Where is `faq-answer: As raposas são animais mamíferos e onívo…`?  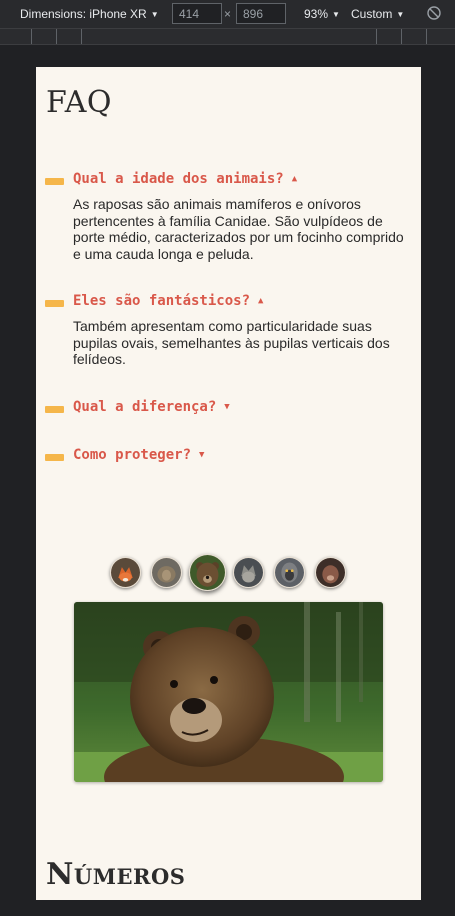 faq-answer: As raposas são animais mamíferos e onívo… is located at coordinates (238, 229).